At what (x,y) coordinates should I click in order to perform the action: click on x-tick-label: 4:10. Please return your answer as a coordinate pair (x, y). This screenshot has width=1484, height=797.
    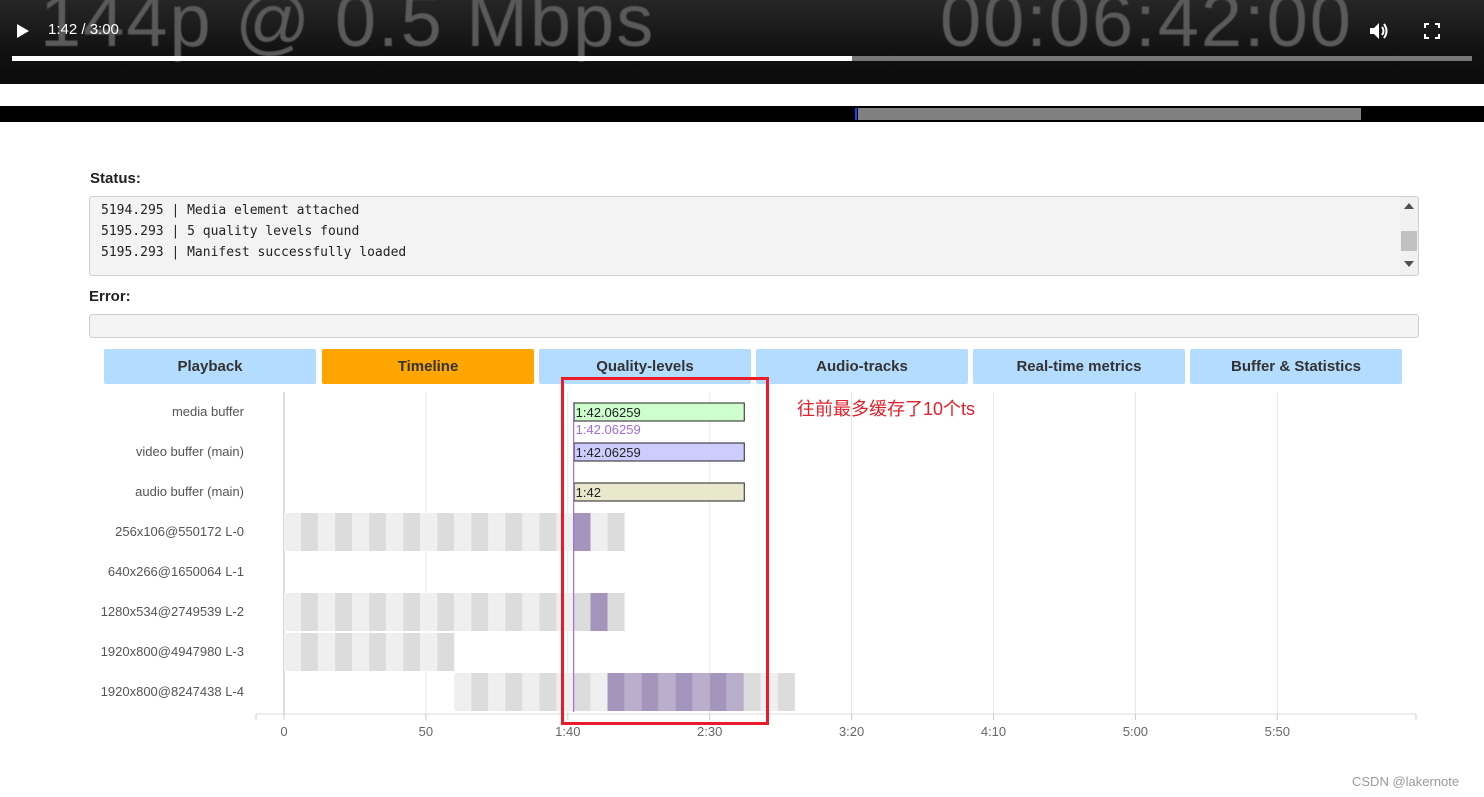
    Looking at the image, I should click on (993, 731).